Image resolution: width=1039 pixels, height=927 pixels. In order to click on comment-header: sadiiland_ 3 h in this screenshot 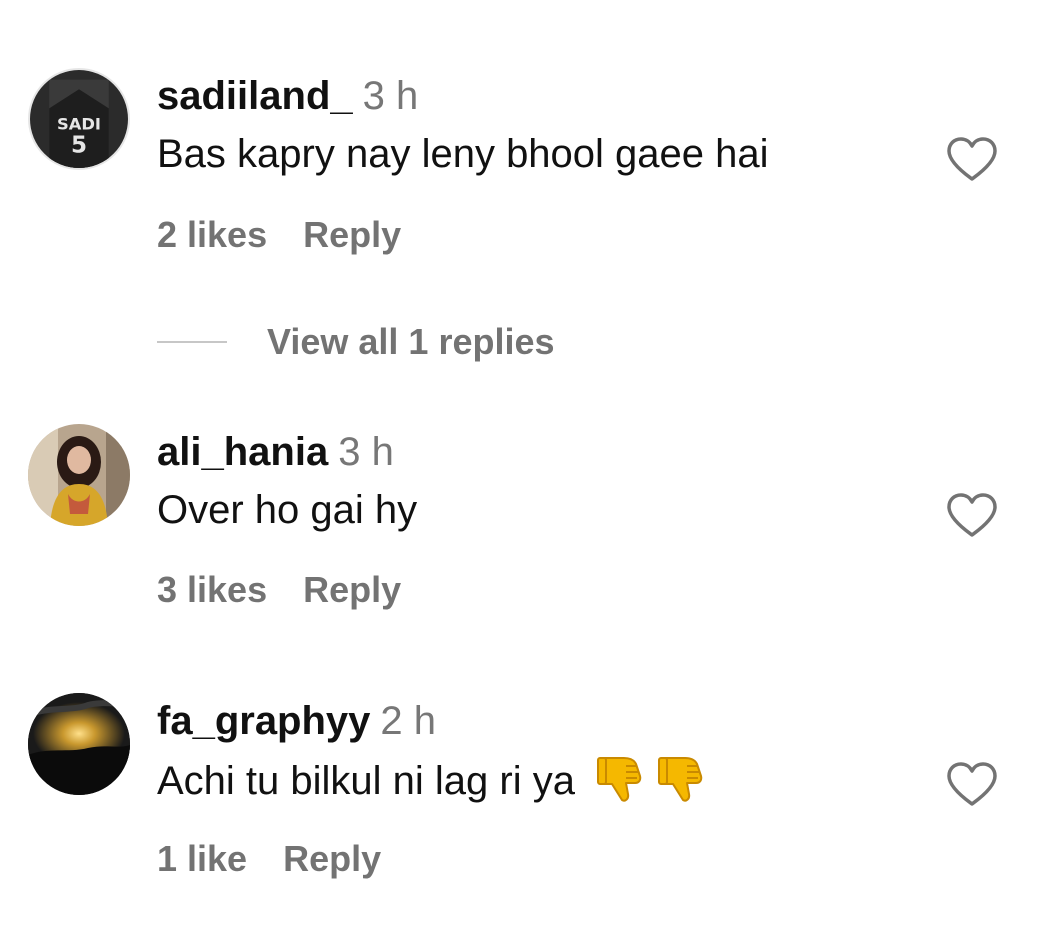, I will do `click(287, 96)`.